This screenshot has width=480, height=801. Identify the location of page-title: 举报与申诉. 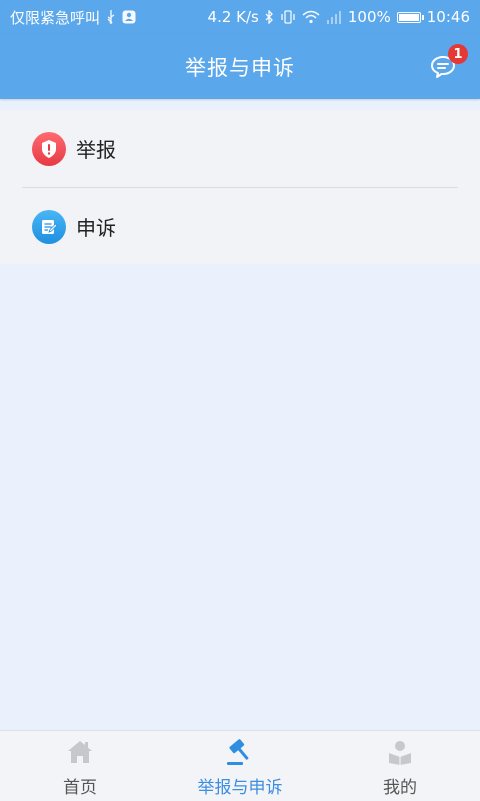
(240, 67).